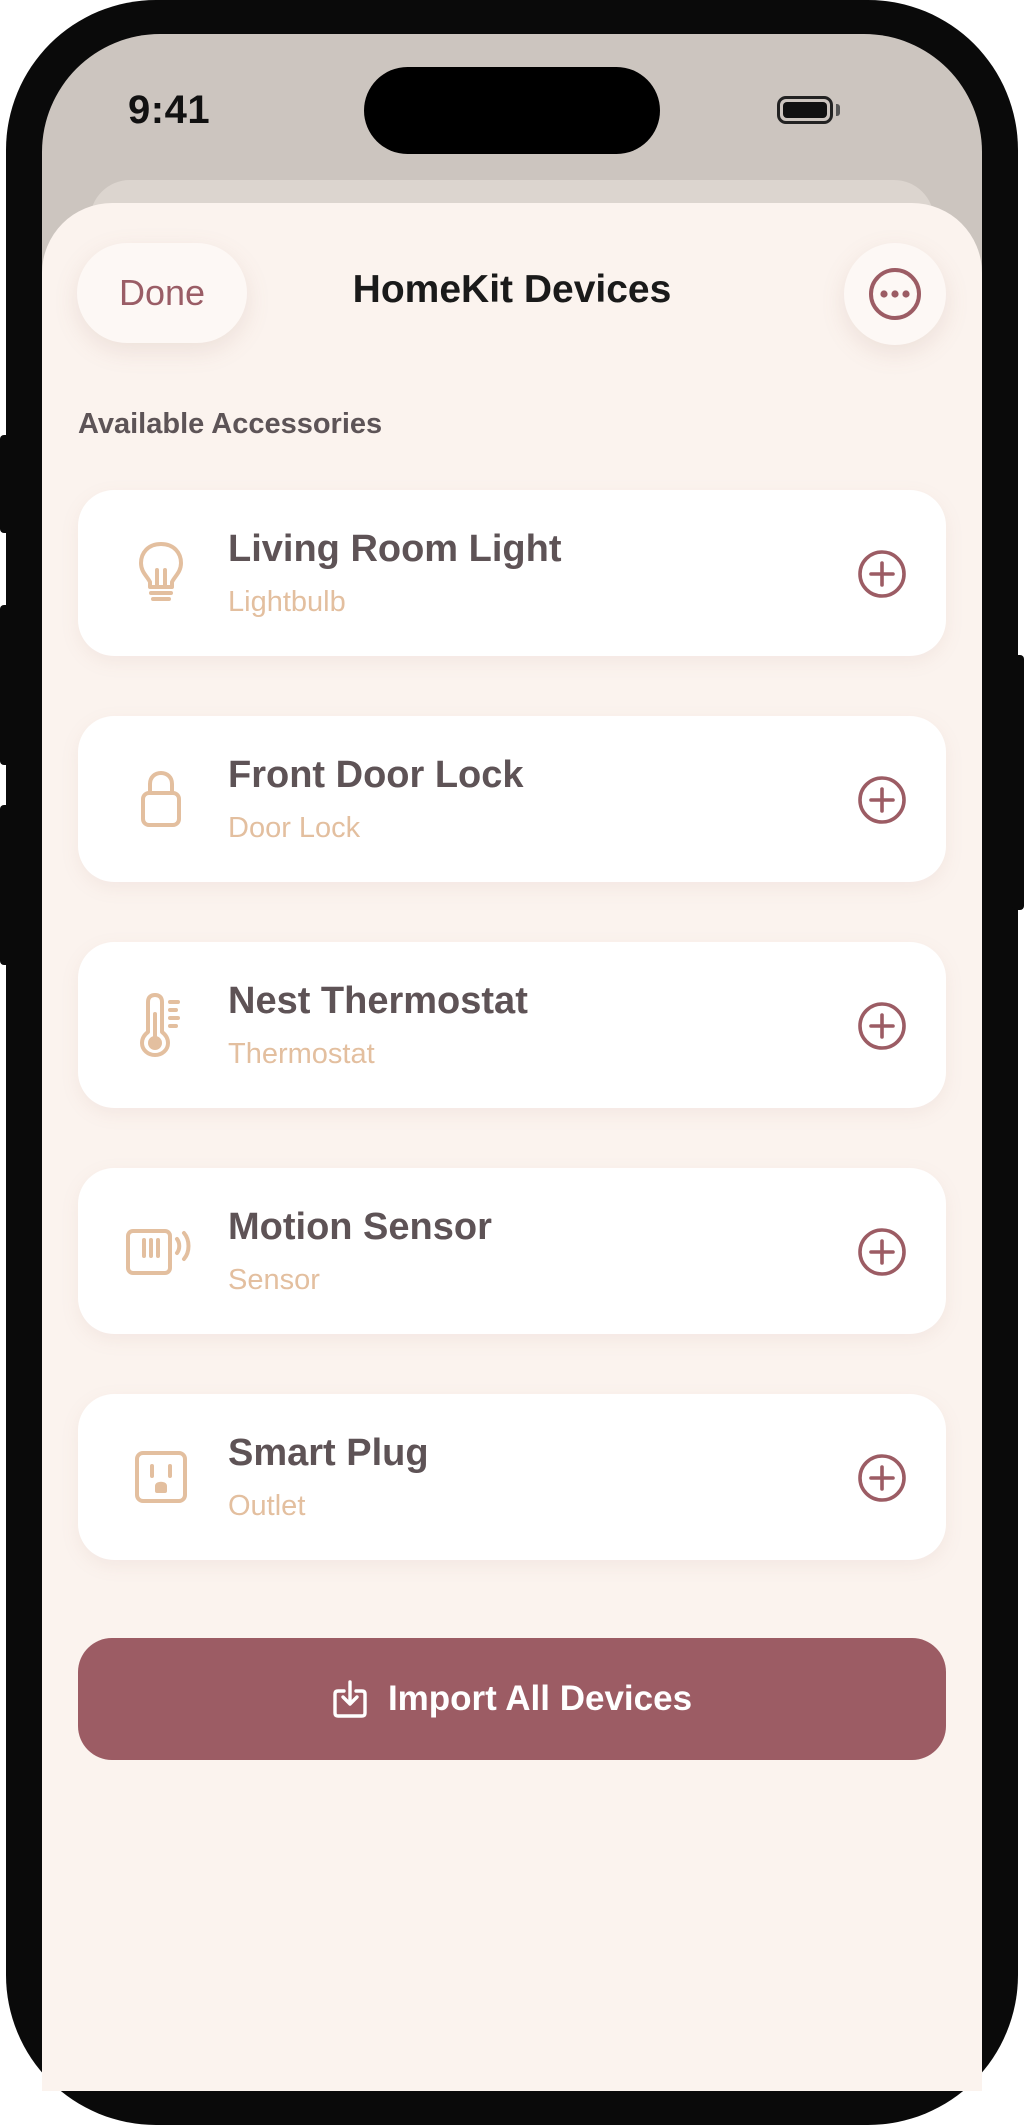  What do you see at coordinates (301, 1054) in the screenshot?
I see `device-type: Thermostat` at bounding box center [301, 1054].